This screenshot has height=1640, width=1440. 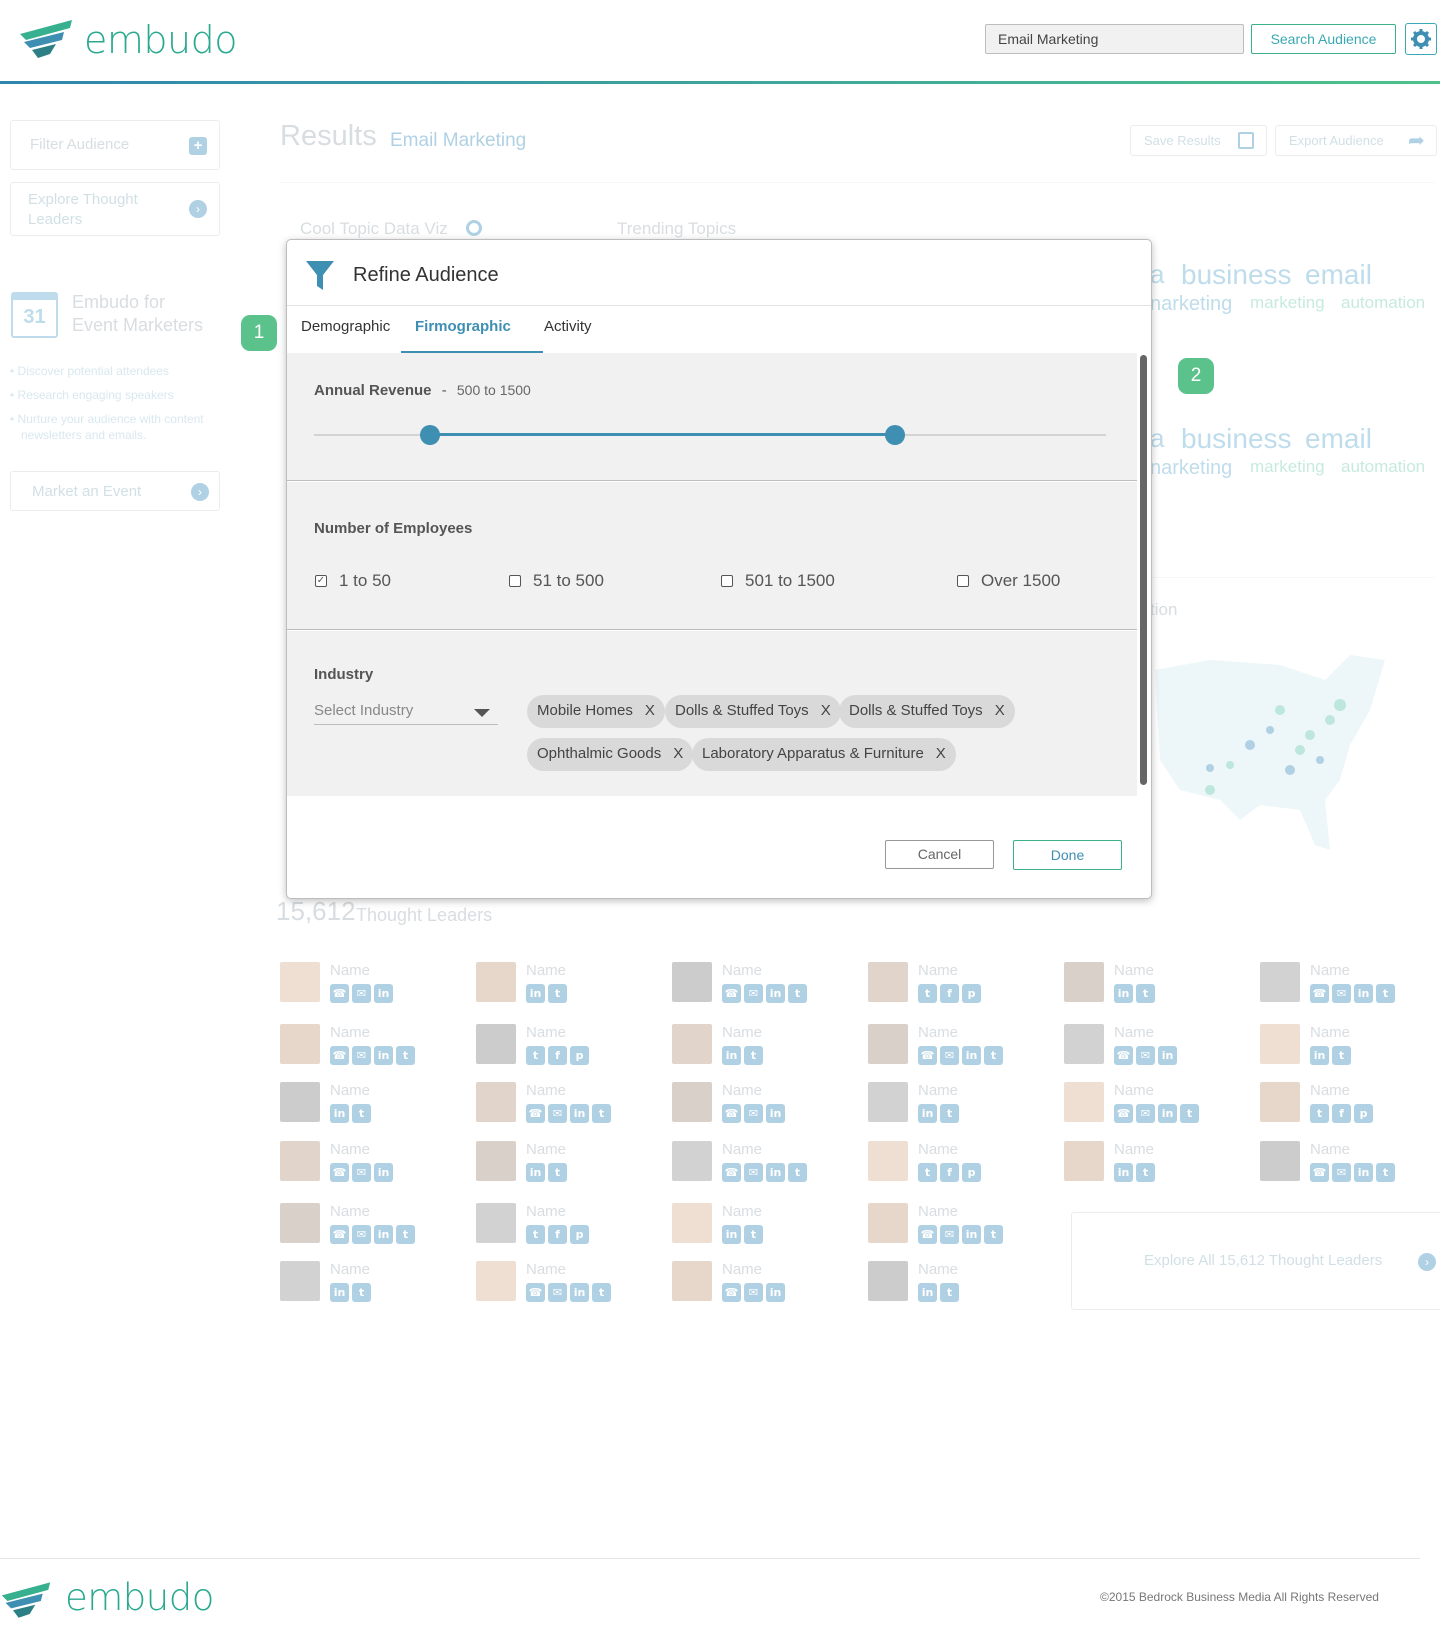 What do you see at coordinates (115, 491) in the screenshot?
I see `market-event-button: Market an Event ›` at bounding box center [115, 491].